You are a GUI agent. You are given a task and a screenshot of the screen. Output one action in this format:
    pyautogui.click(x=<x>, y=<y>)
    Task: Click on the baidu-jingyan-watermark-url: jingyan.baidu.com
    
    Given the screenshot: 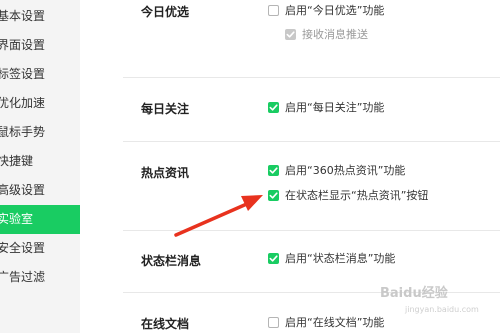 What is the action you would take?
    pyautogui.click(x=442, y=309)
    